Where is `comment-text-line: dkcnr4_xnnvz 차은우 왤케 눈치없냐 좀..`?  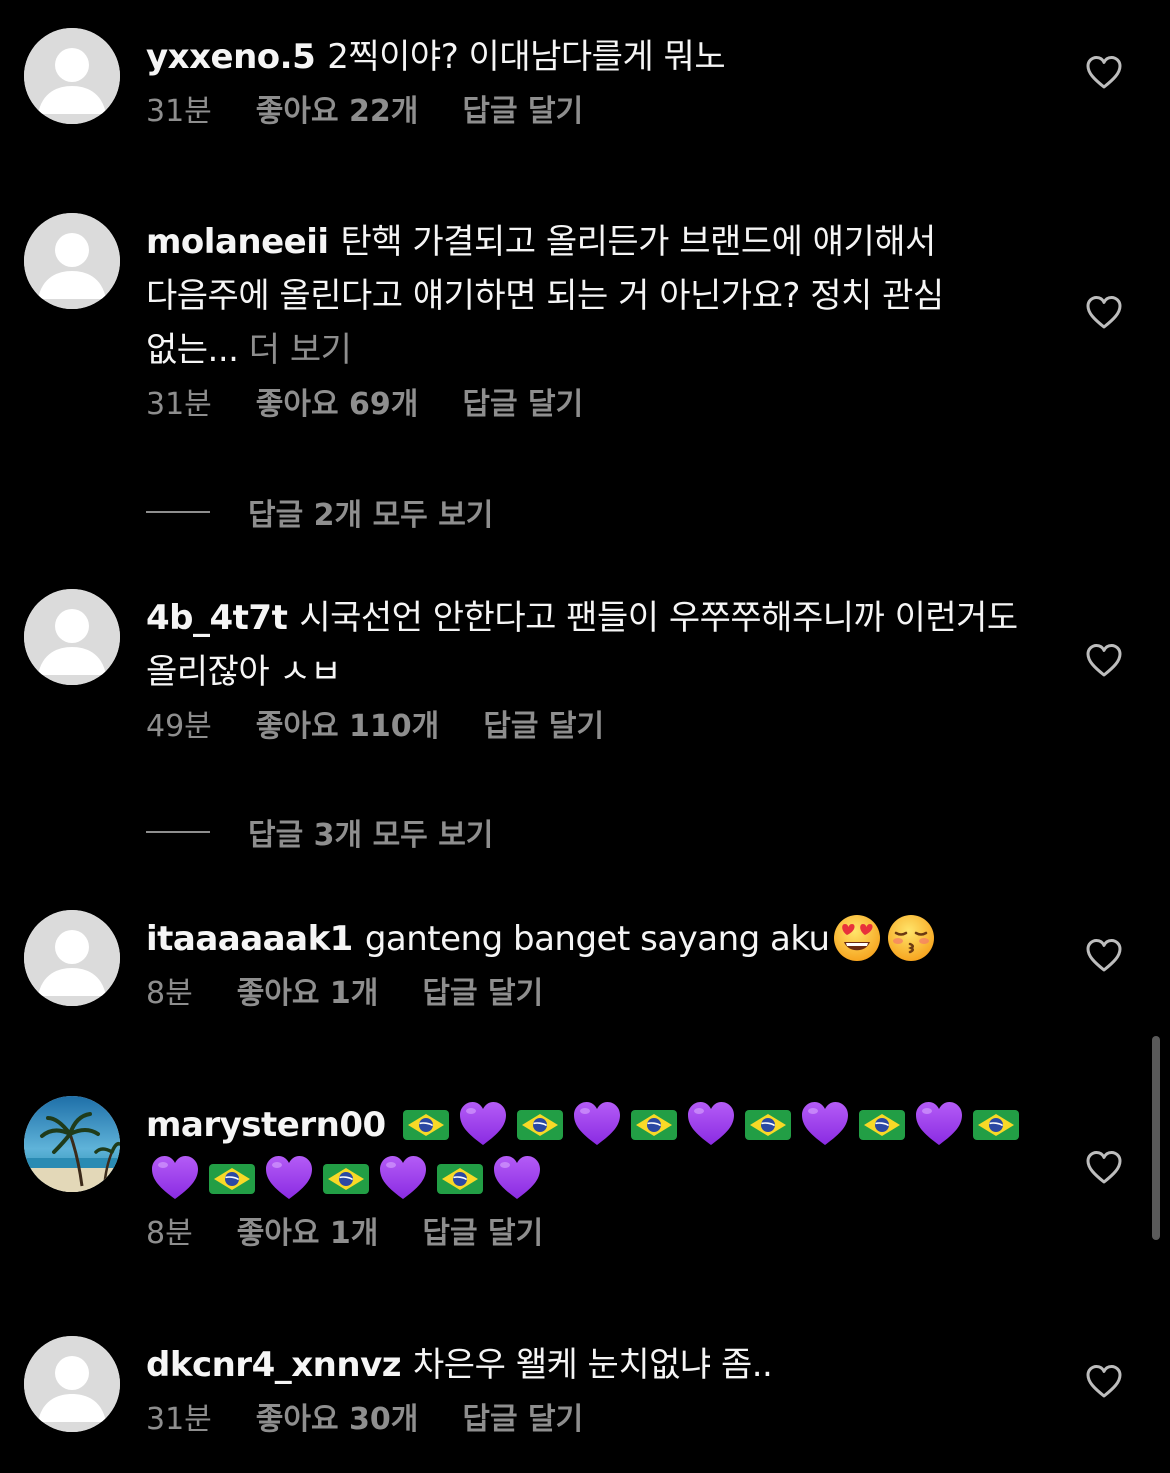
comment-text-line: dkcnr4_xnnvz 차은우 왤케 눈치없냐 좀.. is located at coordinates (586, 1365).